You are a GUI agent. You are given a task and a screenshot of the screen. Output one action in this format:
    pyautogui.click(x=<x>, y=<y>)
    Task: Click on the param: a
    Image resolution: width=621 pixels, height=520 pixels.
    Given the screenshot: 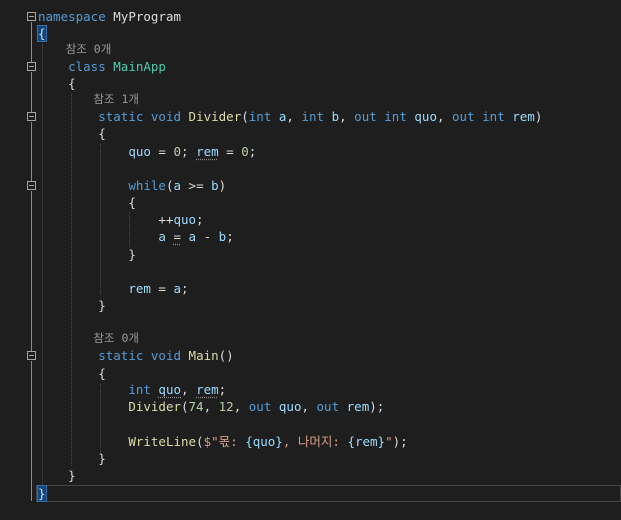 What is the action you would take?
    pyautogui.click(x=282, y=116)
    